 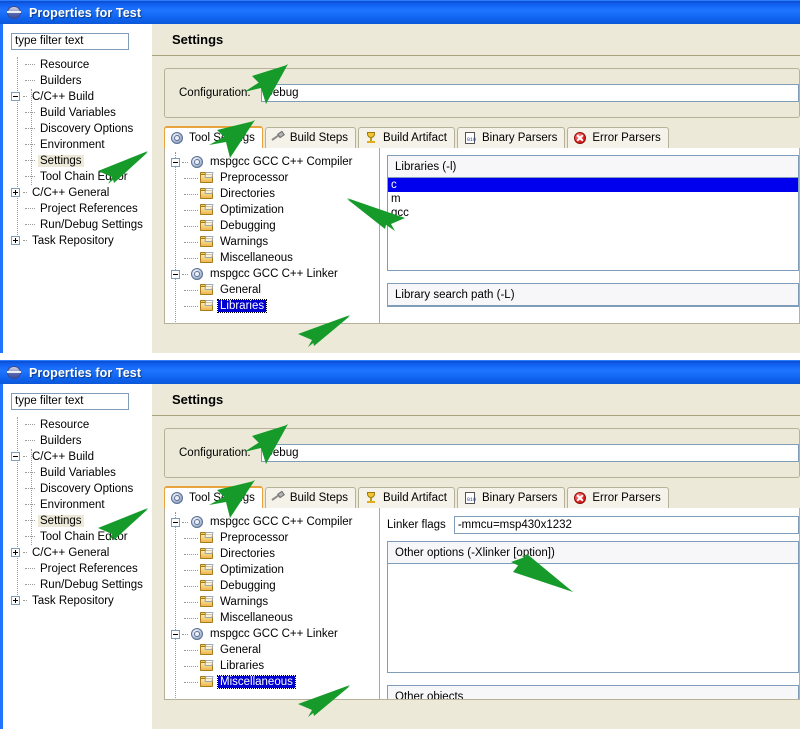 What do you see at coordinates (244, 602) in the screenshot?
I see `tool-tree-label: Warnings` at bounding box center [244, 602].